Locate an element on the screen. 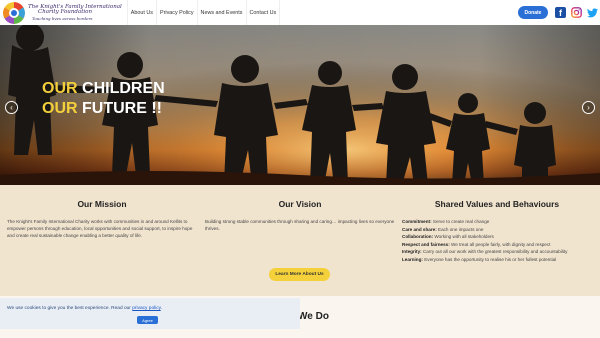 The height and width of the screenshot is (338, 600). instagram-icon is located at coordinates (576, 12).